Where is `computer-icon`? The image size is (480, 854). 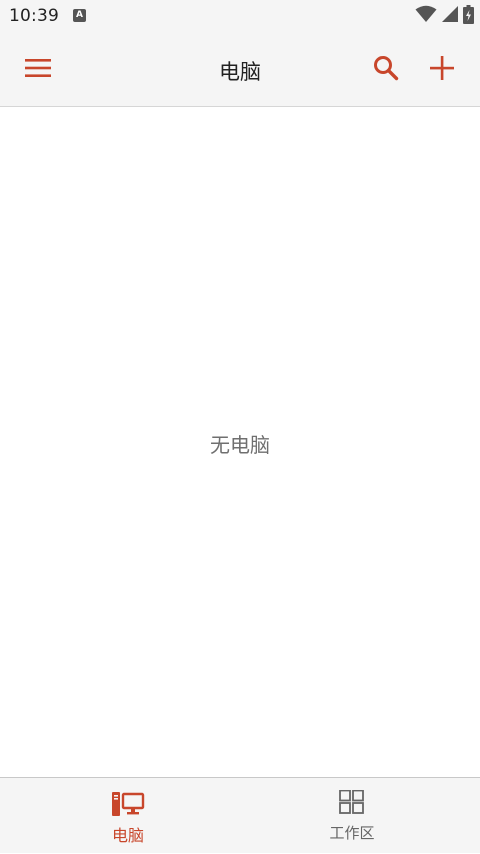 computer-icon is located at coordinates (128, 804).